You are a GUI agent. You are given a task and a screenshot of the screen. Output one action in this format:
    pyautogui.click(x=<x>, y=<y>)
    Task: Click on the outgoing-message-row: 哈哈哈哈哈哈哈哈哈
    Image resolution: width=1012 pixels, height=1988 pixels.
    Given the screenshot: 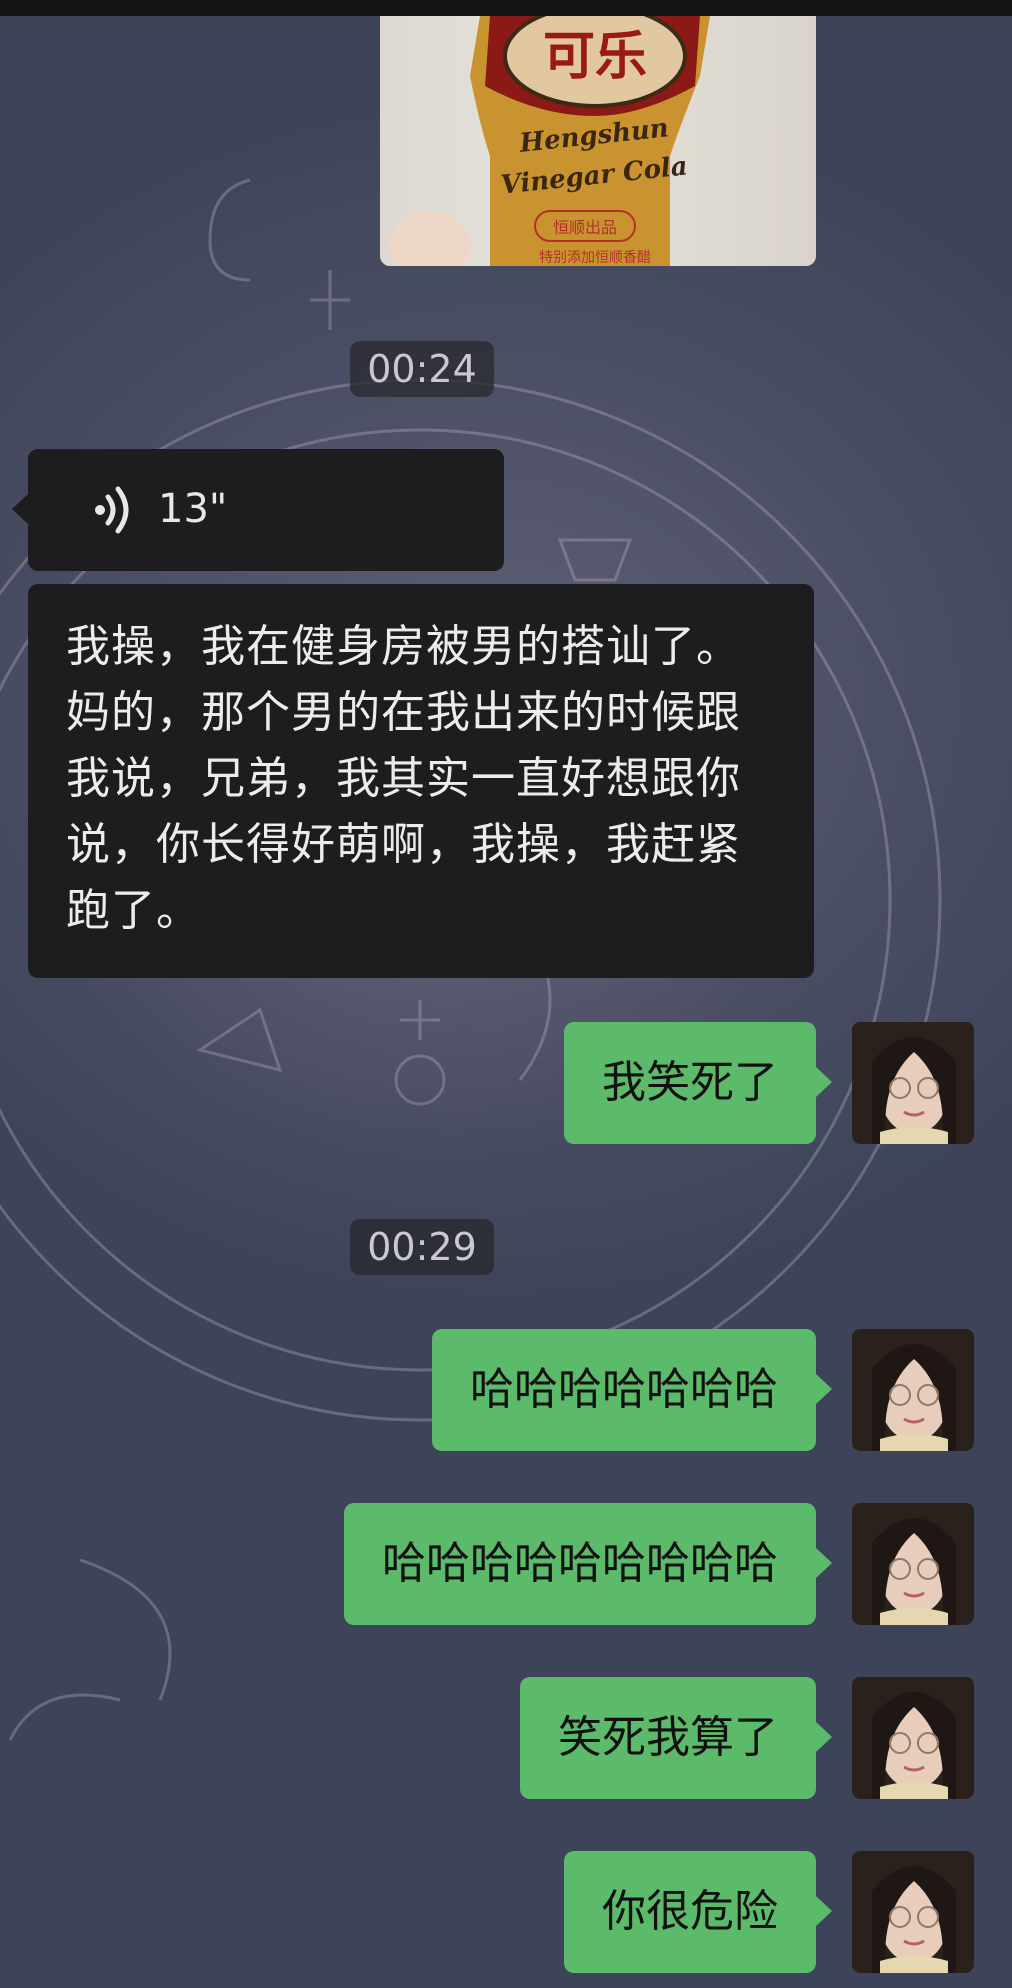 What is the action you would take?
    pyautogui.click(x=506, y=1564)
    